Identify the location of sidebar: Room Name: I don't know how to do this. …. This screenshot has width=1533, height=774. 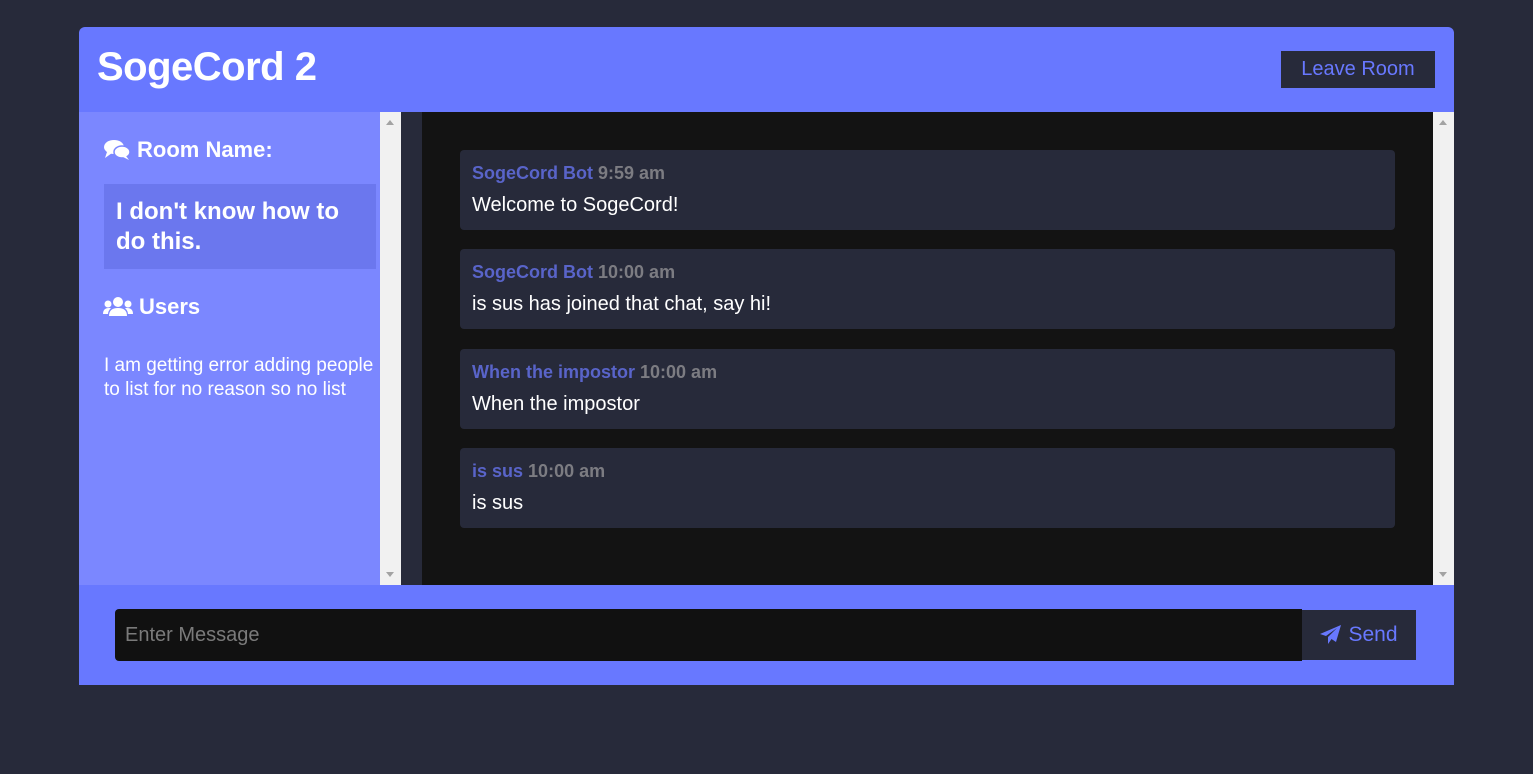
(240, 348).